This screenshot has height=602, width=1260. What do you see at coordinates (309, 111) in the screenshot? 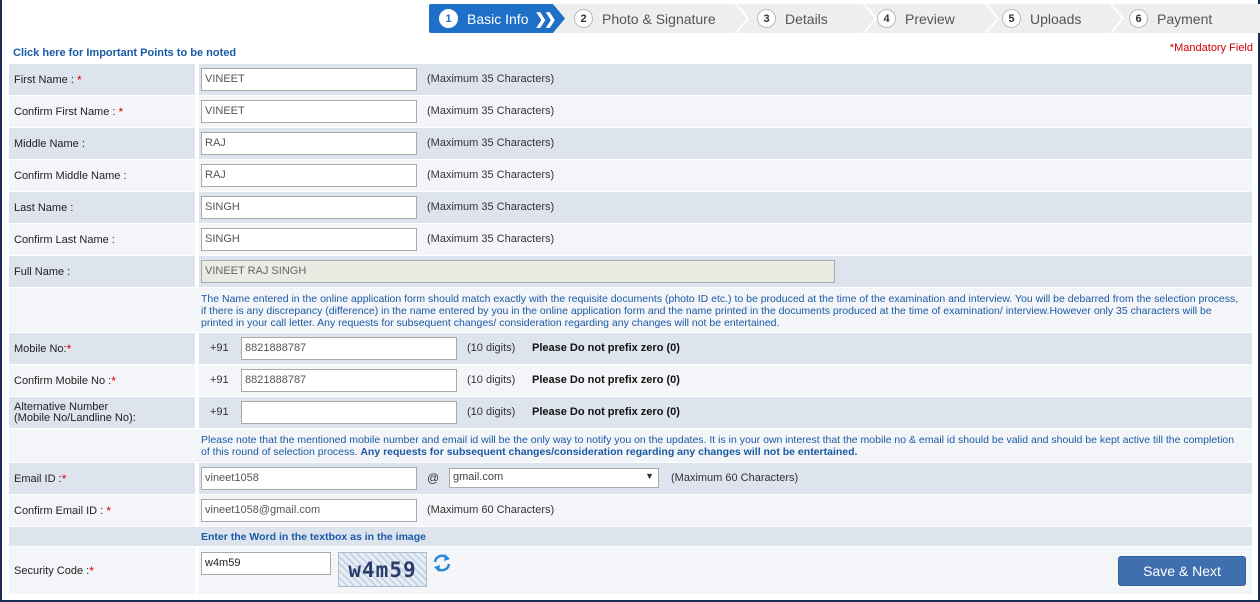
I see `confirm-first-name-input: VINEET` at bounding box center [309, 111].